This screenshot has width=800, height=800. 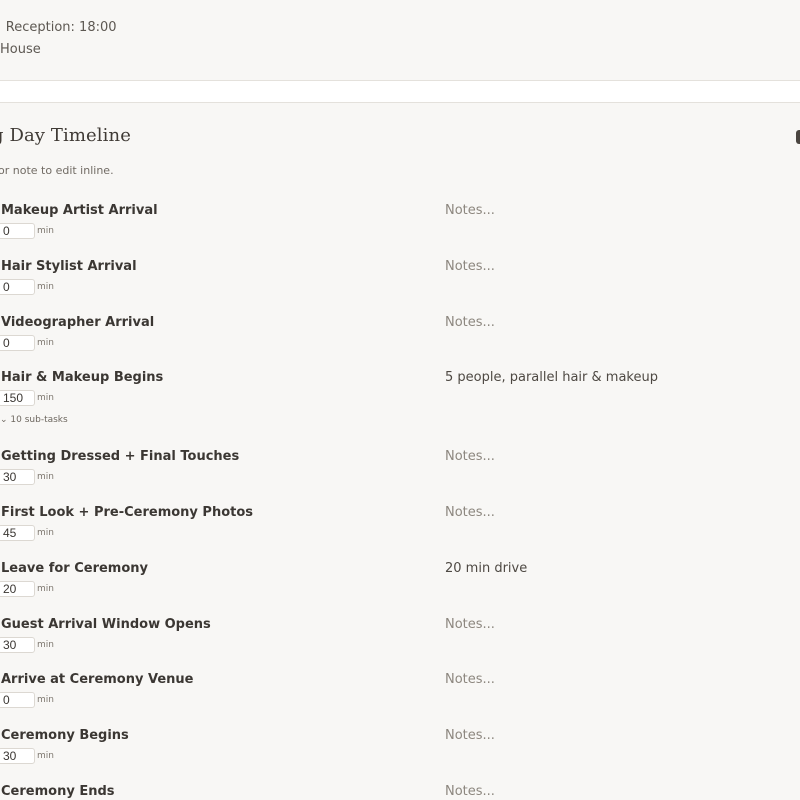 I want to click on event-name: Hair & Makeup Begins, so click(x=82, y=377).